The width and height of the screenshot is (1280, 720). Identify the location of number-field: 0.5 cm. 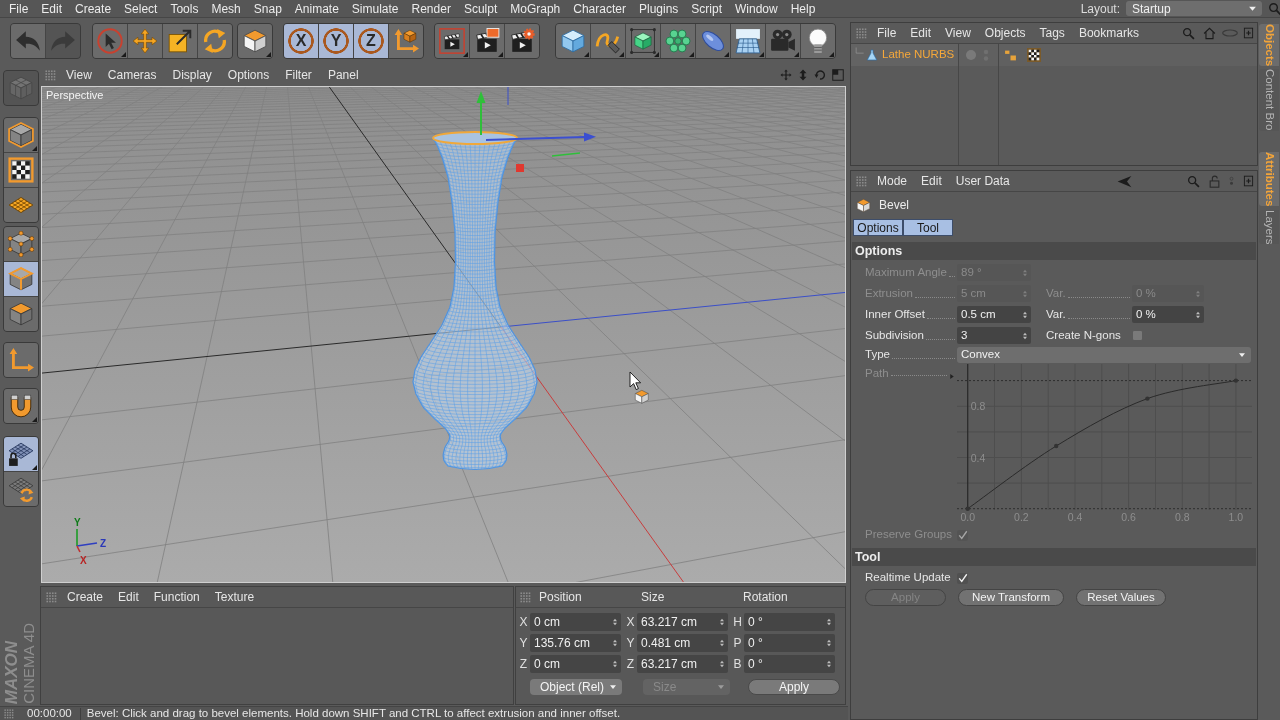
(994, 314).